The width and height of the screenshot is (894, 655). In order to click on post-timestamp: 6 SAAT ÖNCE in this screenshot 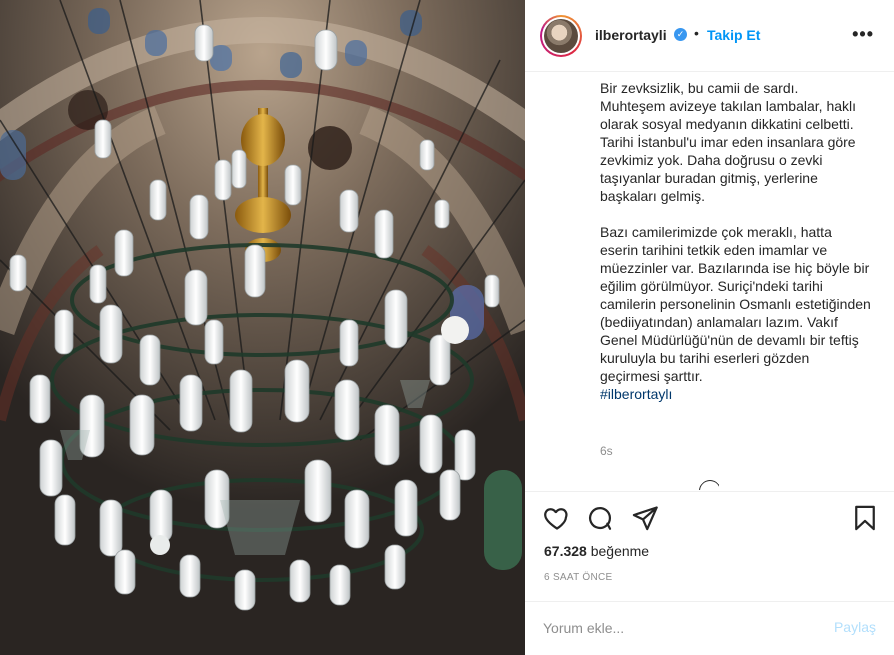, I will do `click(578, 577)`.